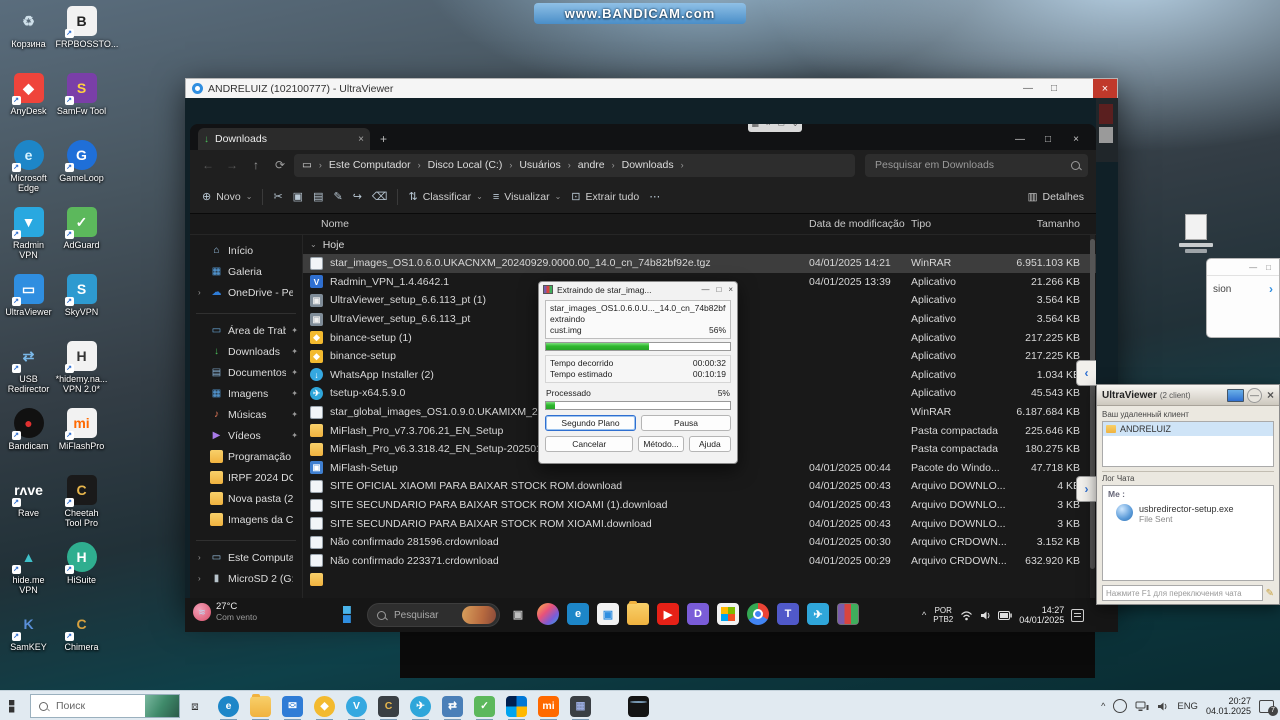 Image resolution: width=1280 pixels, height=720 pixels. What do you see at coordinates (589, 444) in the screenshot?
I see `cancel-button: Cancelar` at bounding box center [589, 444].